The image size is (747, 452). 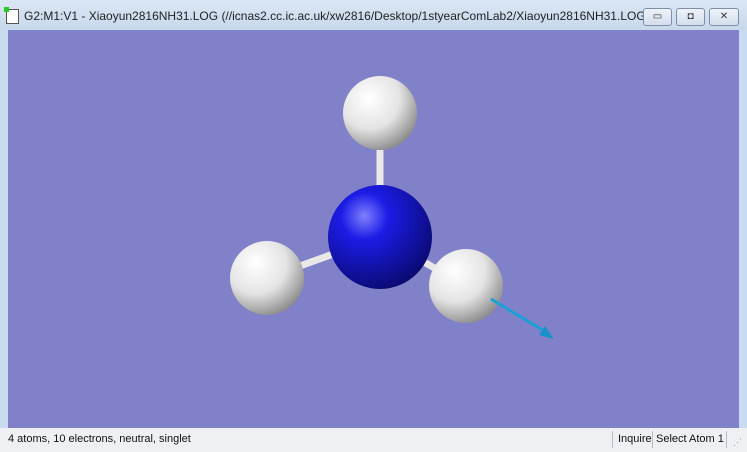 I want to click on mode-indicator: Inquire, so click(x=635, y=439).